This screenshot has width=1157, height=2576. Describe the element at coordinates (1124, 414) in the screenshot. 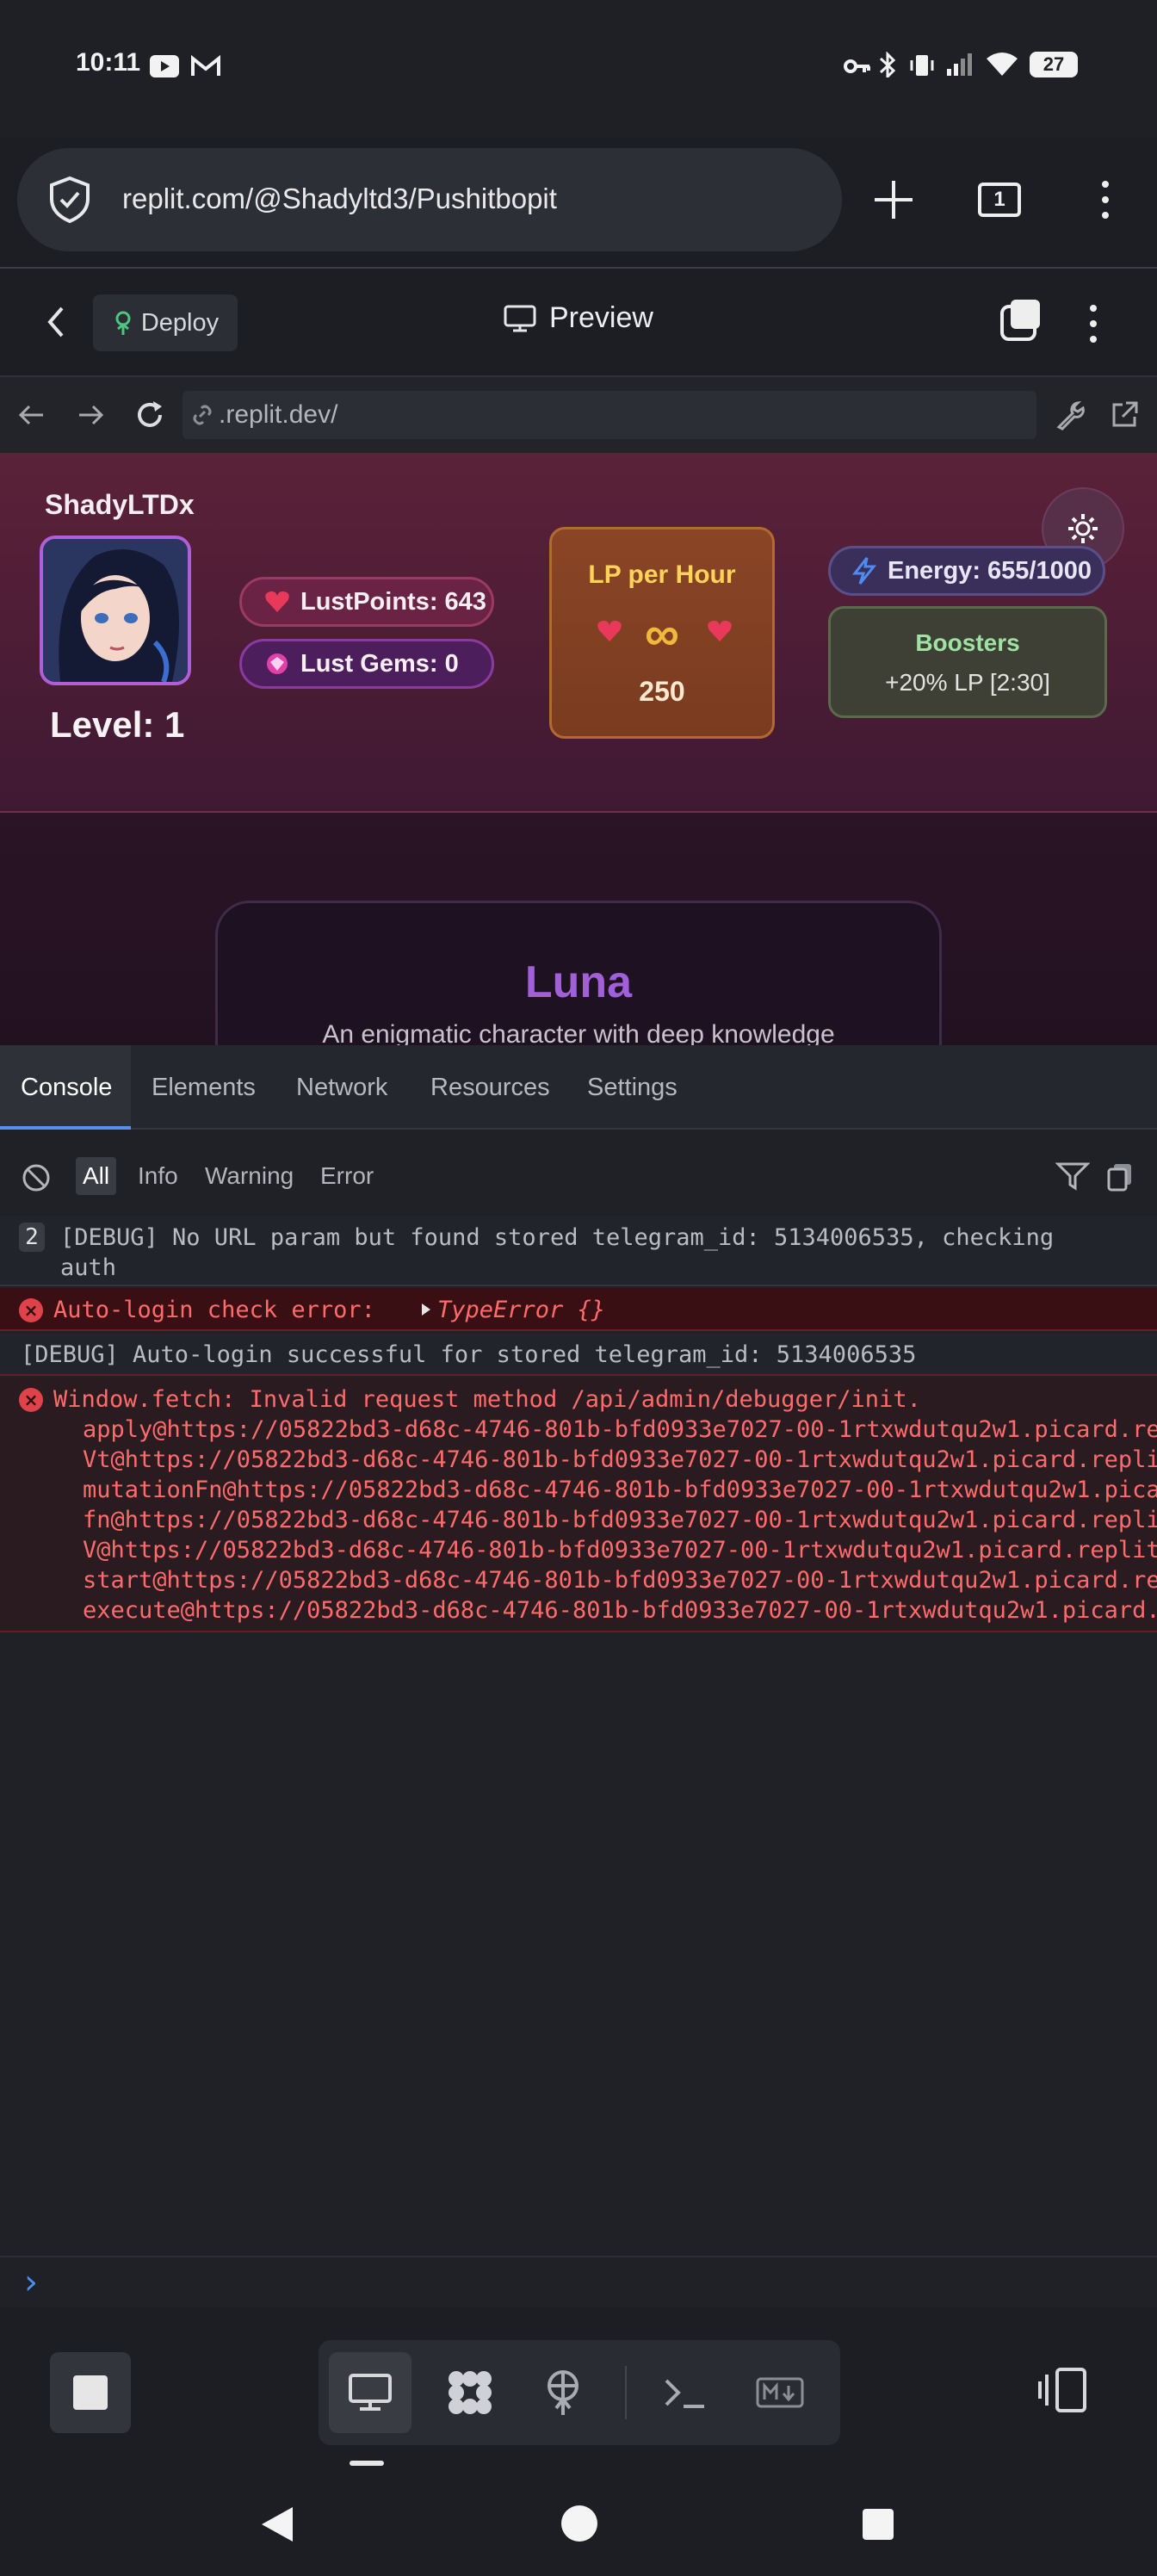

I see `open-external-icon` at that location.